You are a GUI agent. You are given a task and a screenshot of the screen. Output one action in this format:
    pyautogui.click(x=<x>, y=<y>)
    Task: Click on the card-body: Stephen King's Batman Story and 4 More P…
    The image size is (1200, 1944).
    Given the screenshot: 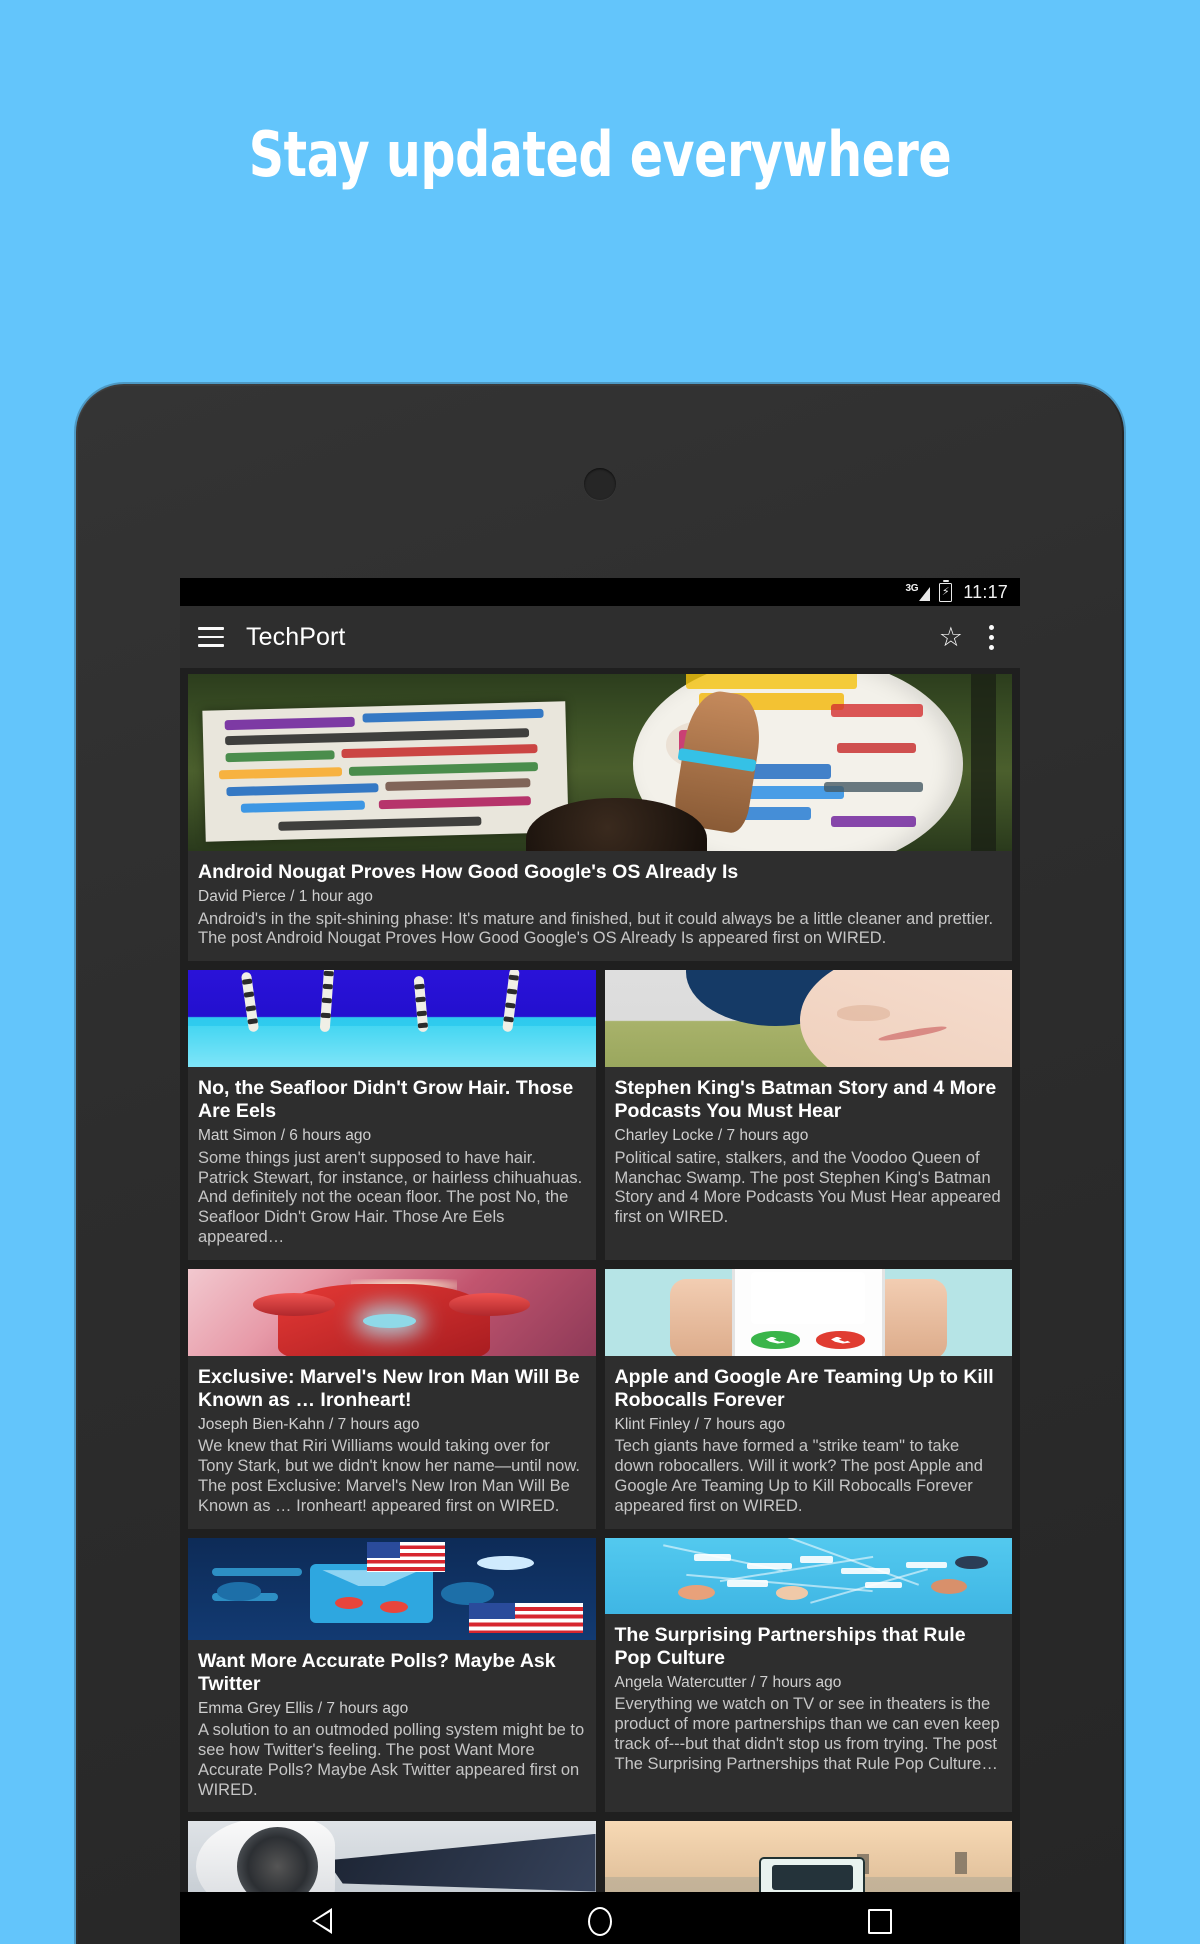 What is the action you would take?
    pyautogui.click(x=809, y=1153)
    